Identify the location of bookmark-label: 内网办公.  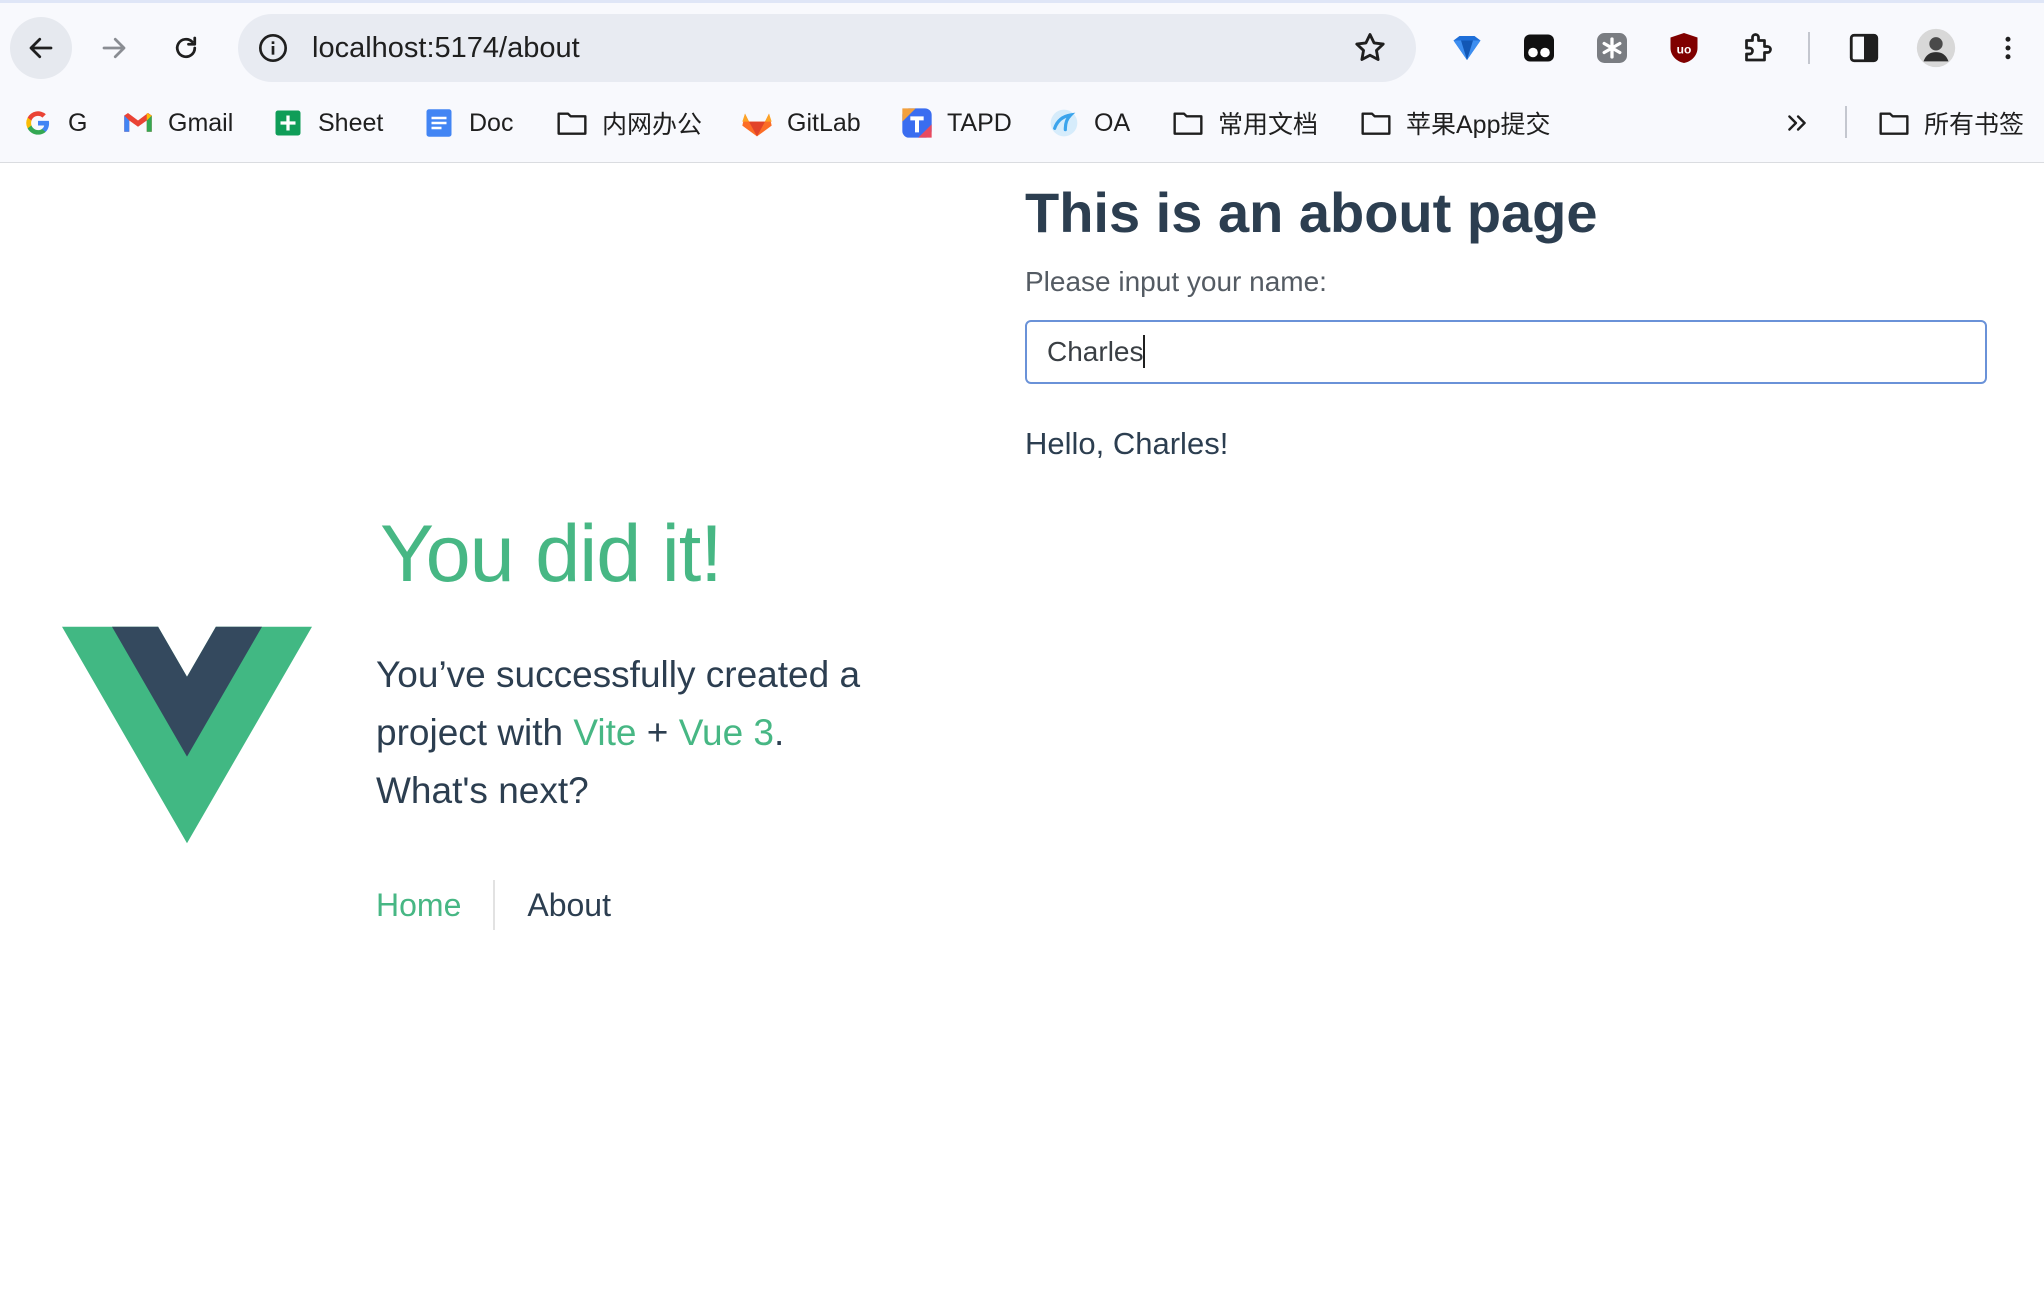
(652, 125).